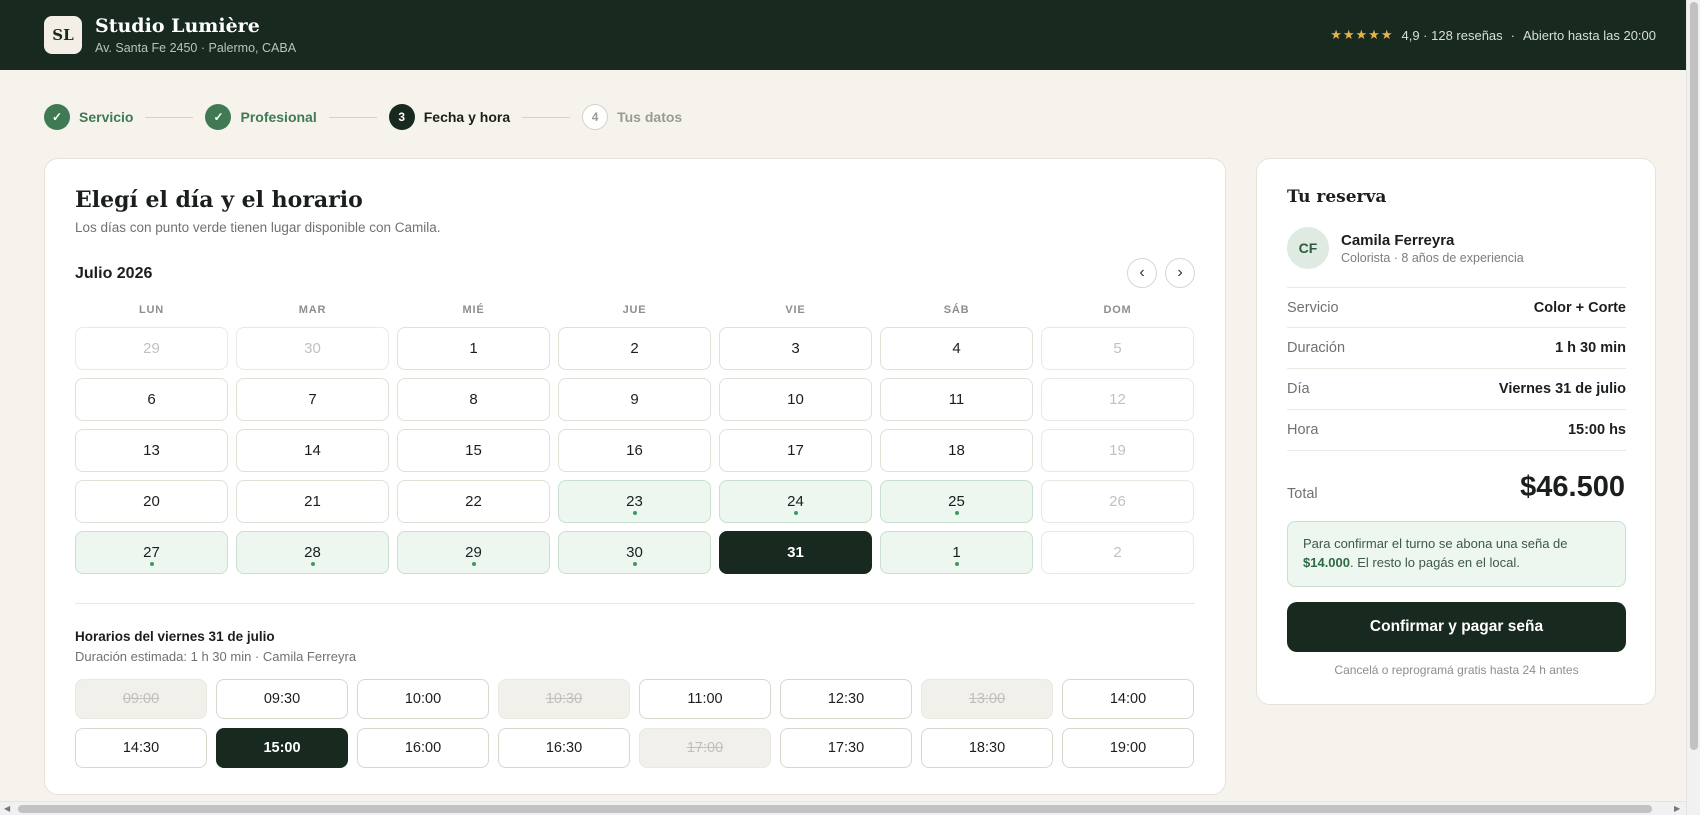 The height and width of the screenshot is (815, 1700). I want to click on day-cell: 10, so click(795, 399).